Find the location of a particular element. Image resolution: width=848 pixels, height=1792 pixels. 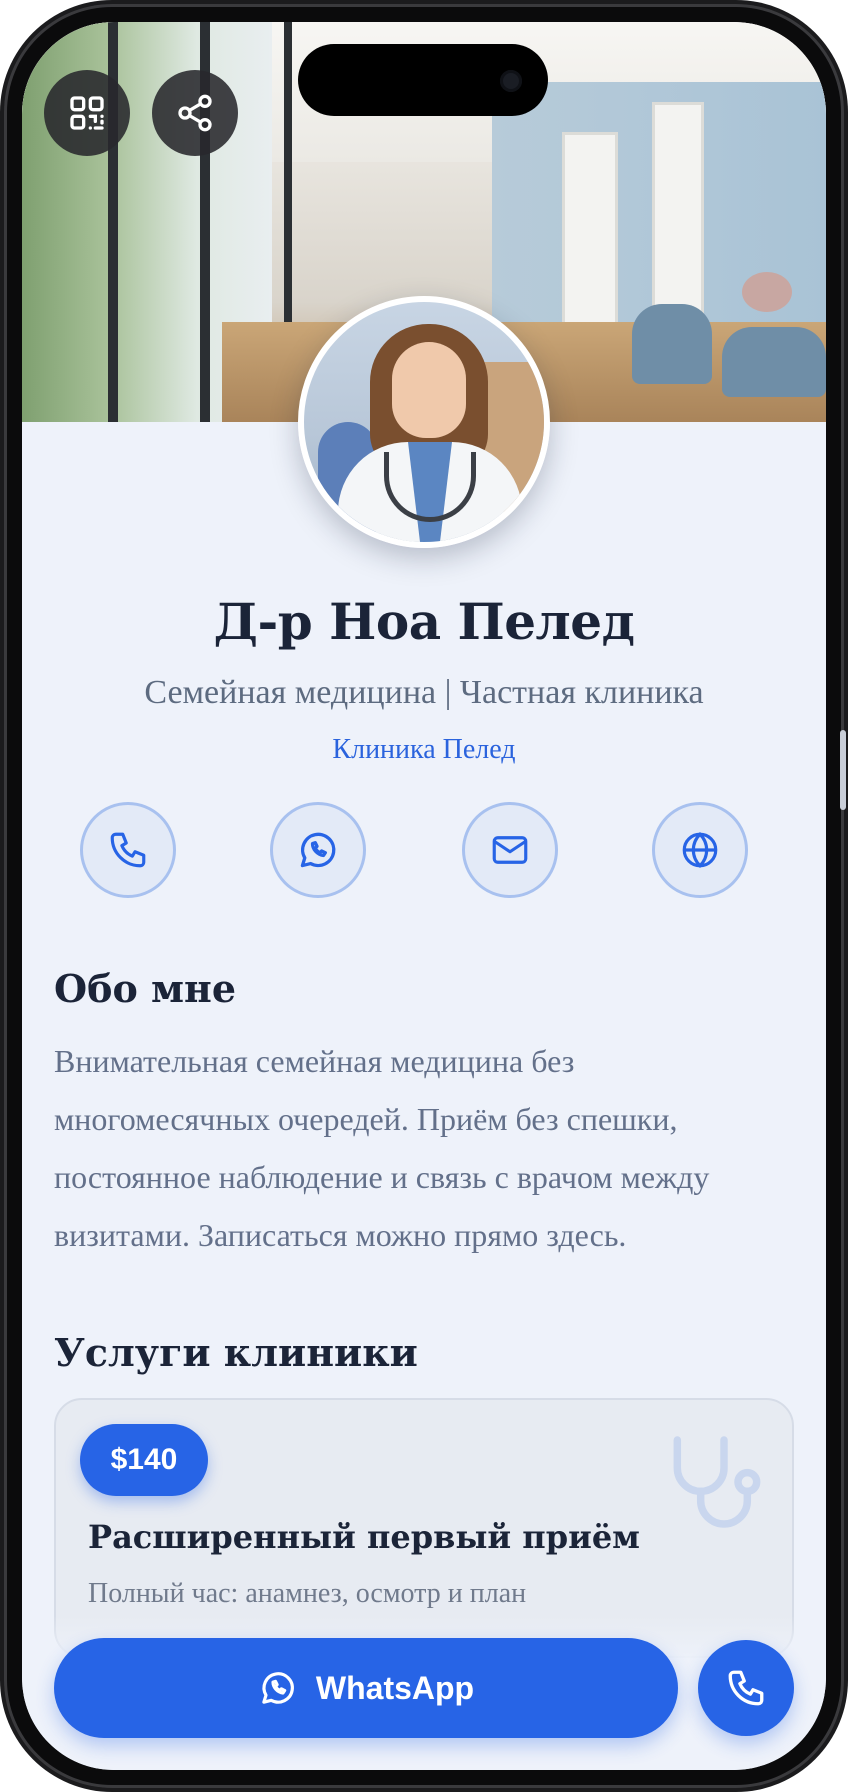

call-action-button is located at coordinates (128, 850).